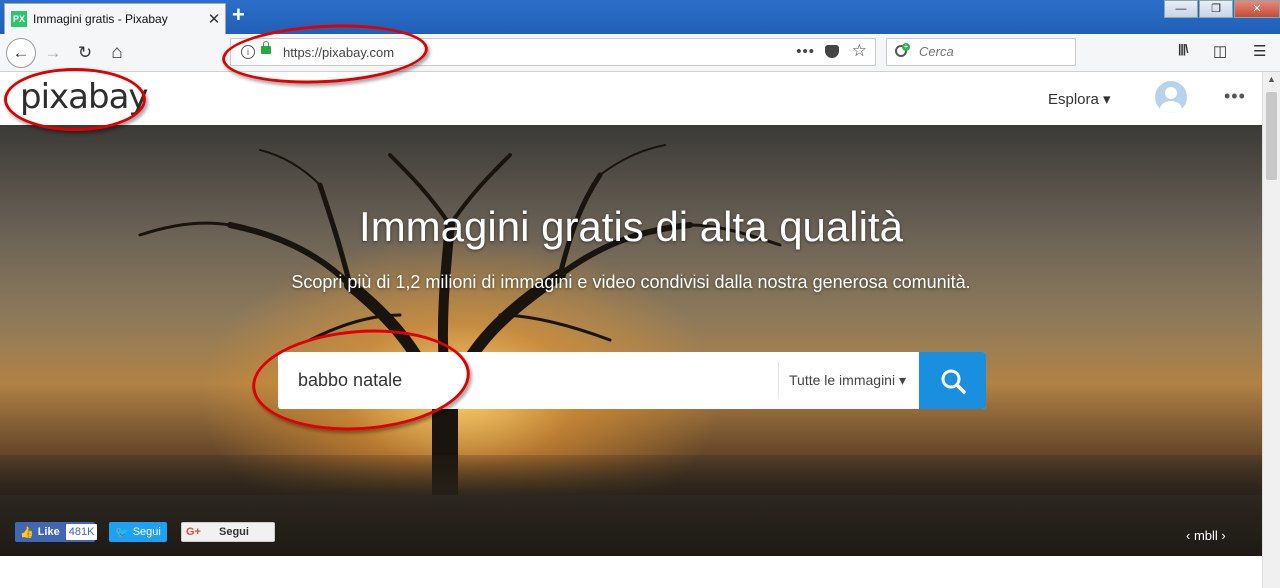 This screenshot has width=1280, height=588. I want to click on pixabay-favicon-icon: PX, so click(19, 19).